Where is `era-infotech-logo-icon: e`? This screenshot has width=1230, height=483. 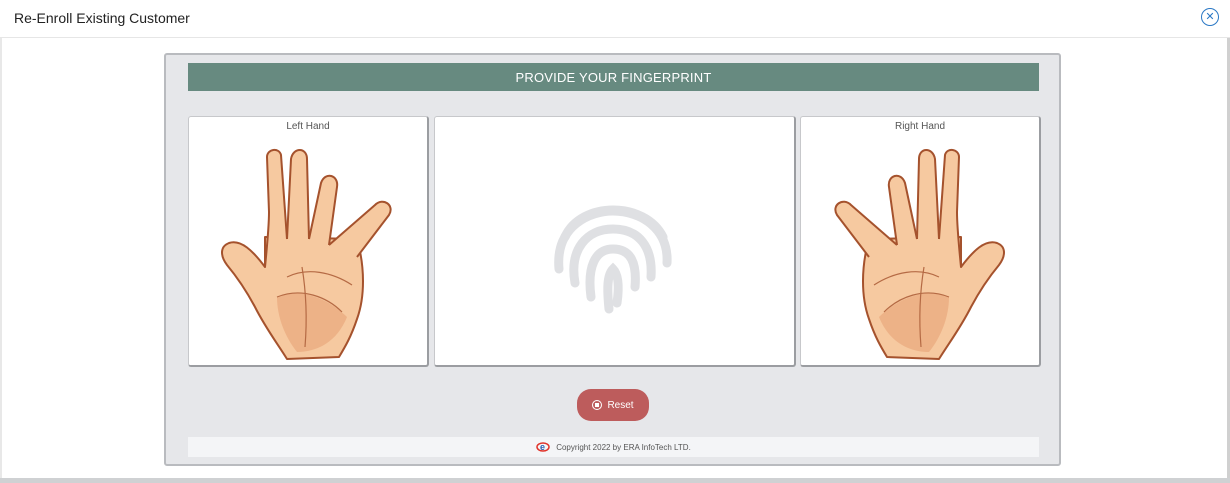 era-infotech-logo-icon: e is located at coordinates (543, 447).